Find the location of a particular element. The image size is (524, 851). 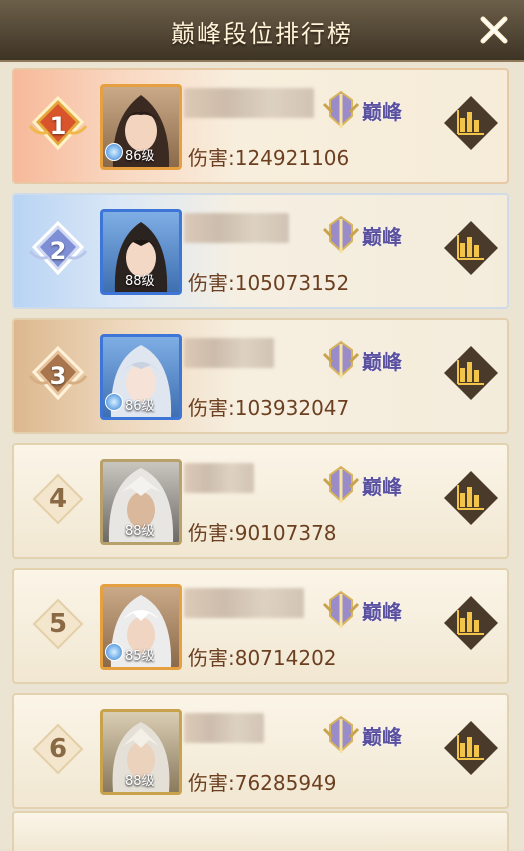

damage-value: 伤害:80714202 is located at coordinates (262, 658).